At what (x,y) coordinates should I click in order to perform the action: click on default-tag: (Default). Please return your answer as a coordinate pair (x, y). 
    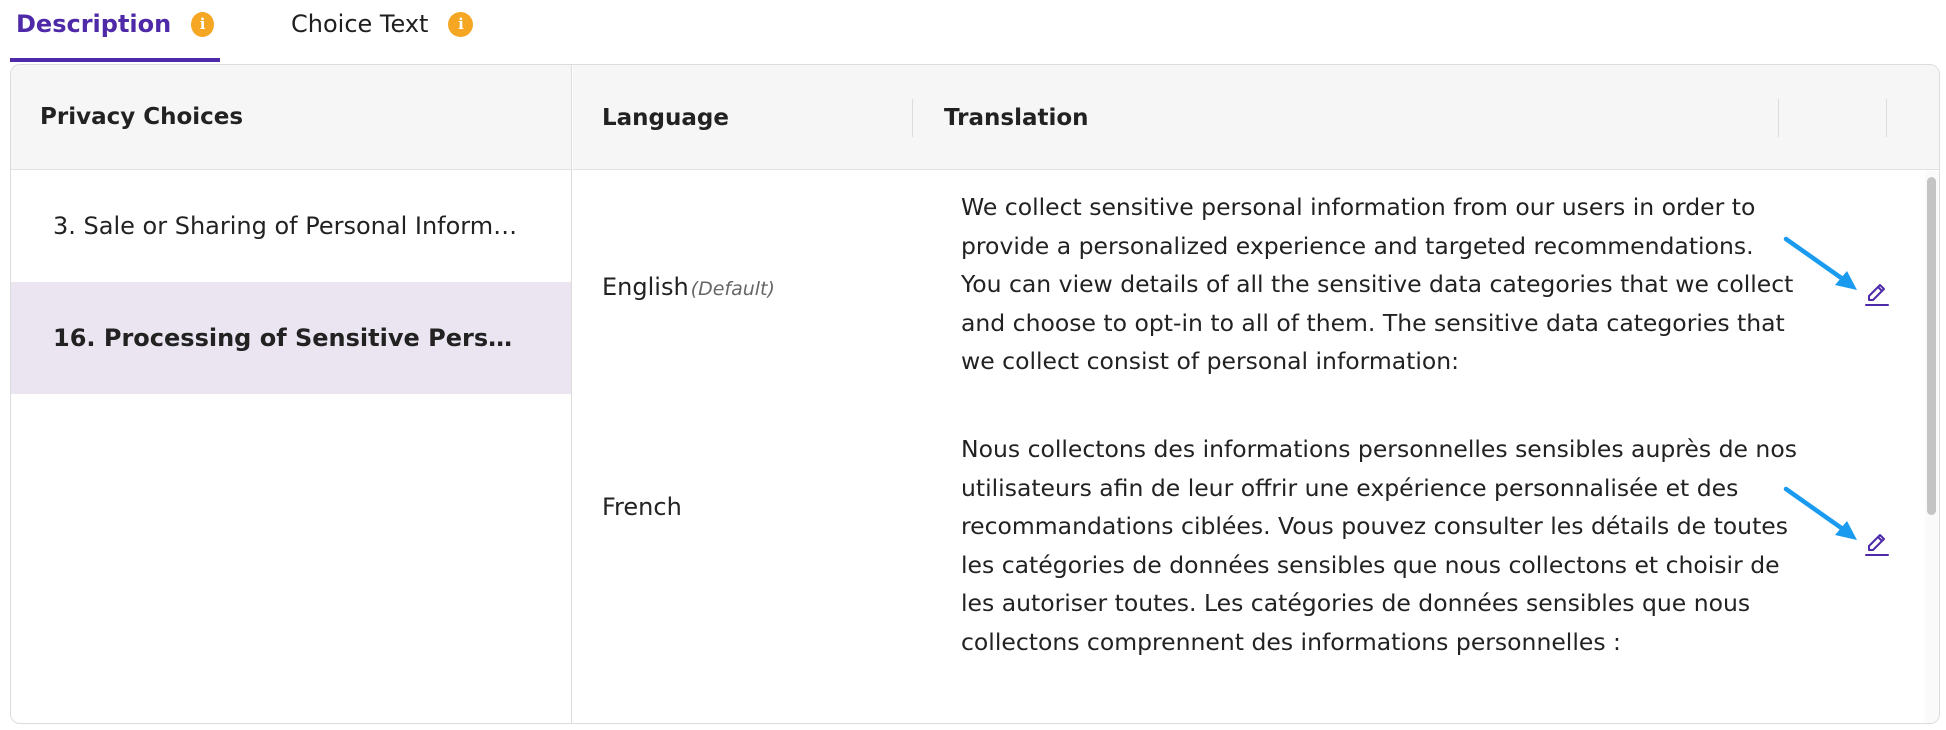
    Looking at the image, I should click on (732, 289).